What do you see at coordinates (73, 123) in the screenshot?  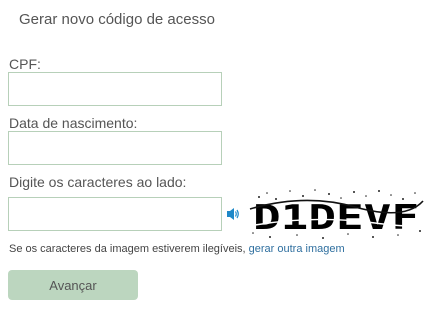 I see `birthdate-label: Data de nascimento:` at bounding box center [73, 123].